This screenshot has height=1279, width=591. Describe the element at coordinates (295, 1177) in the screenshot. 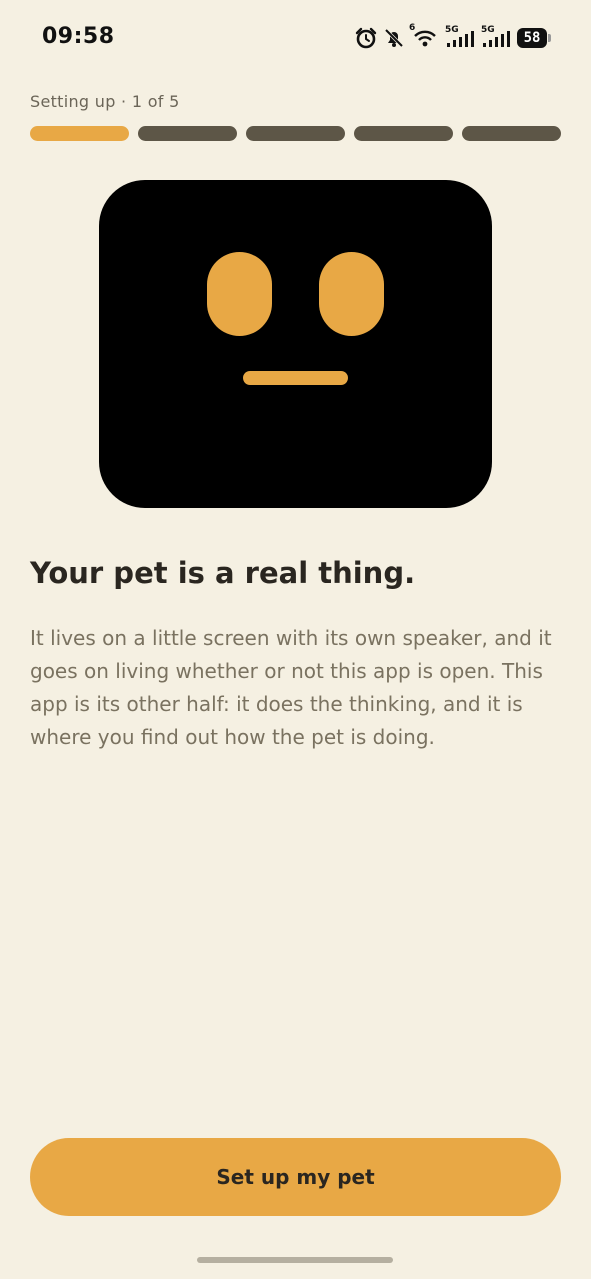

I see `set-up-pet-button: Set up my pet` at that location.